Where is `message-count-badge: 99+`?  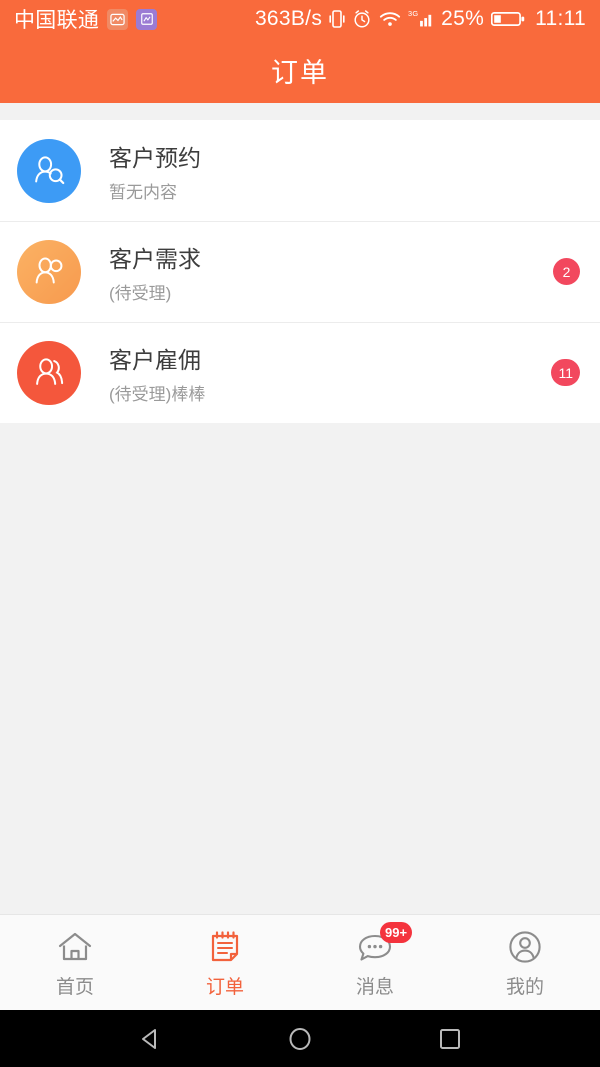
message-count-badge: 99+ is located at coordinates (396, 932).